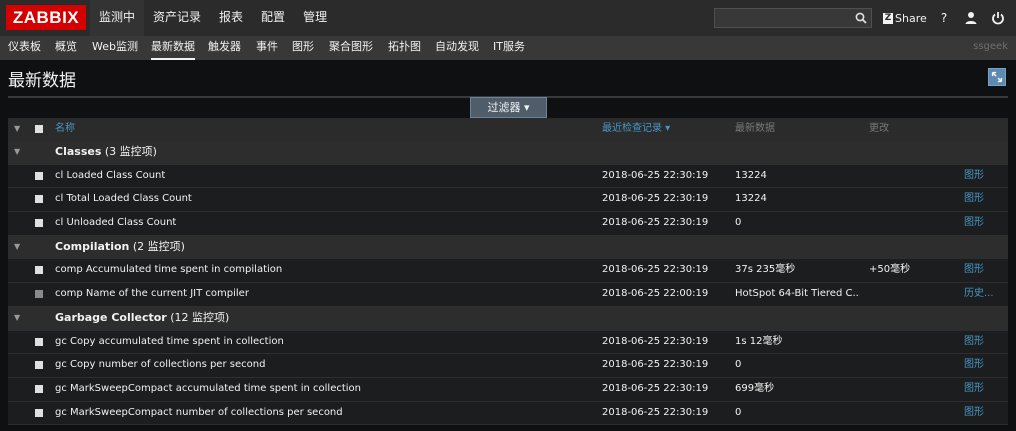 This screenshot has height=431, width=1016. Describe the element at coordinates (755, 128) in the screenshot. I see `header-last-value: 最新数据` at that location.